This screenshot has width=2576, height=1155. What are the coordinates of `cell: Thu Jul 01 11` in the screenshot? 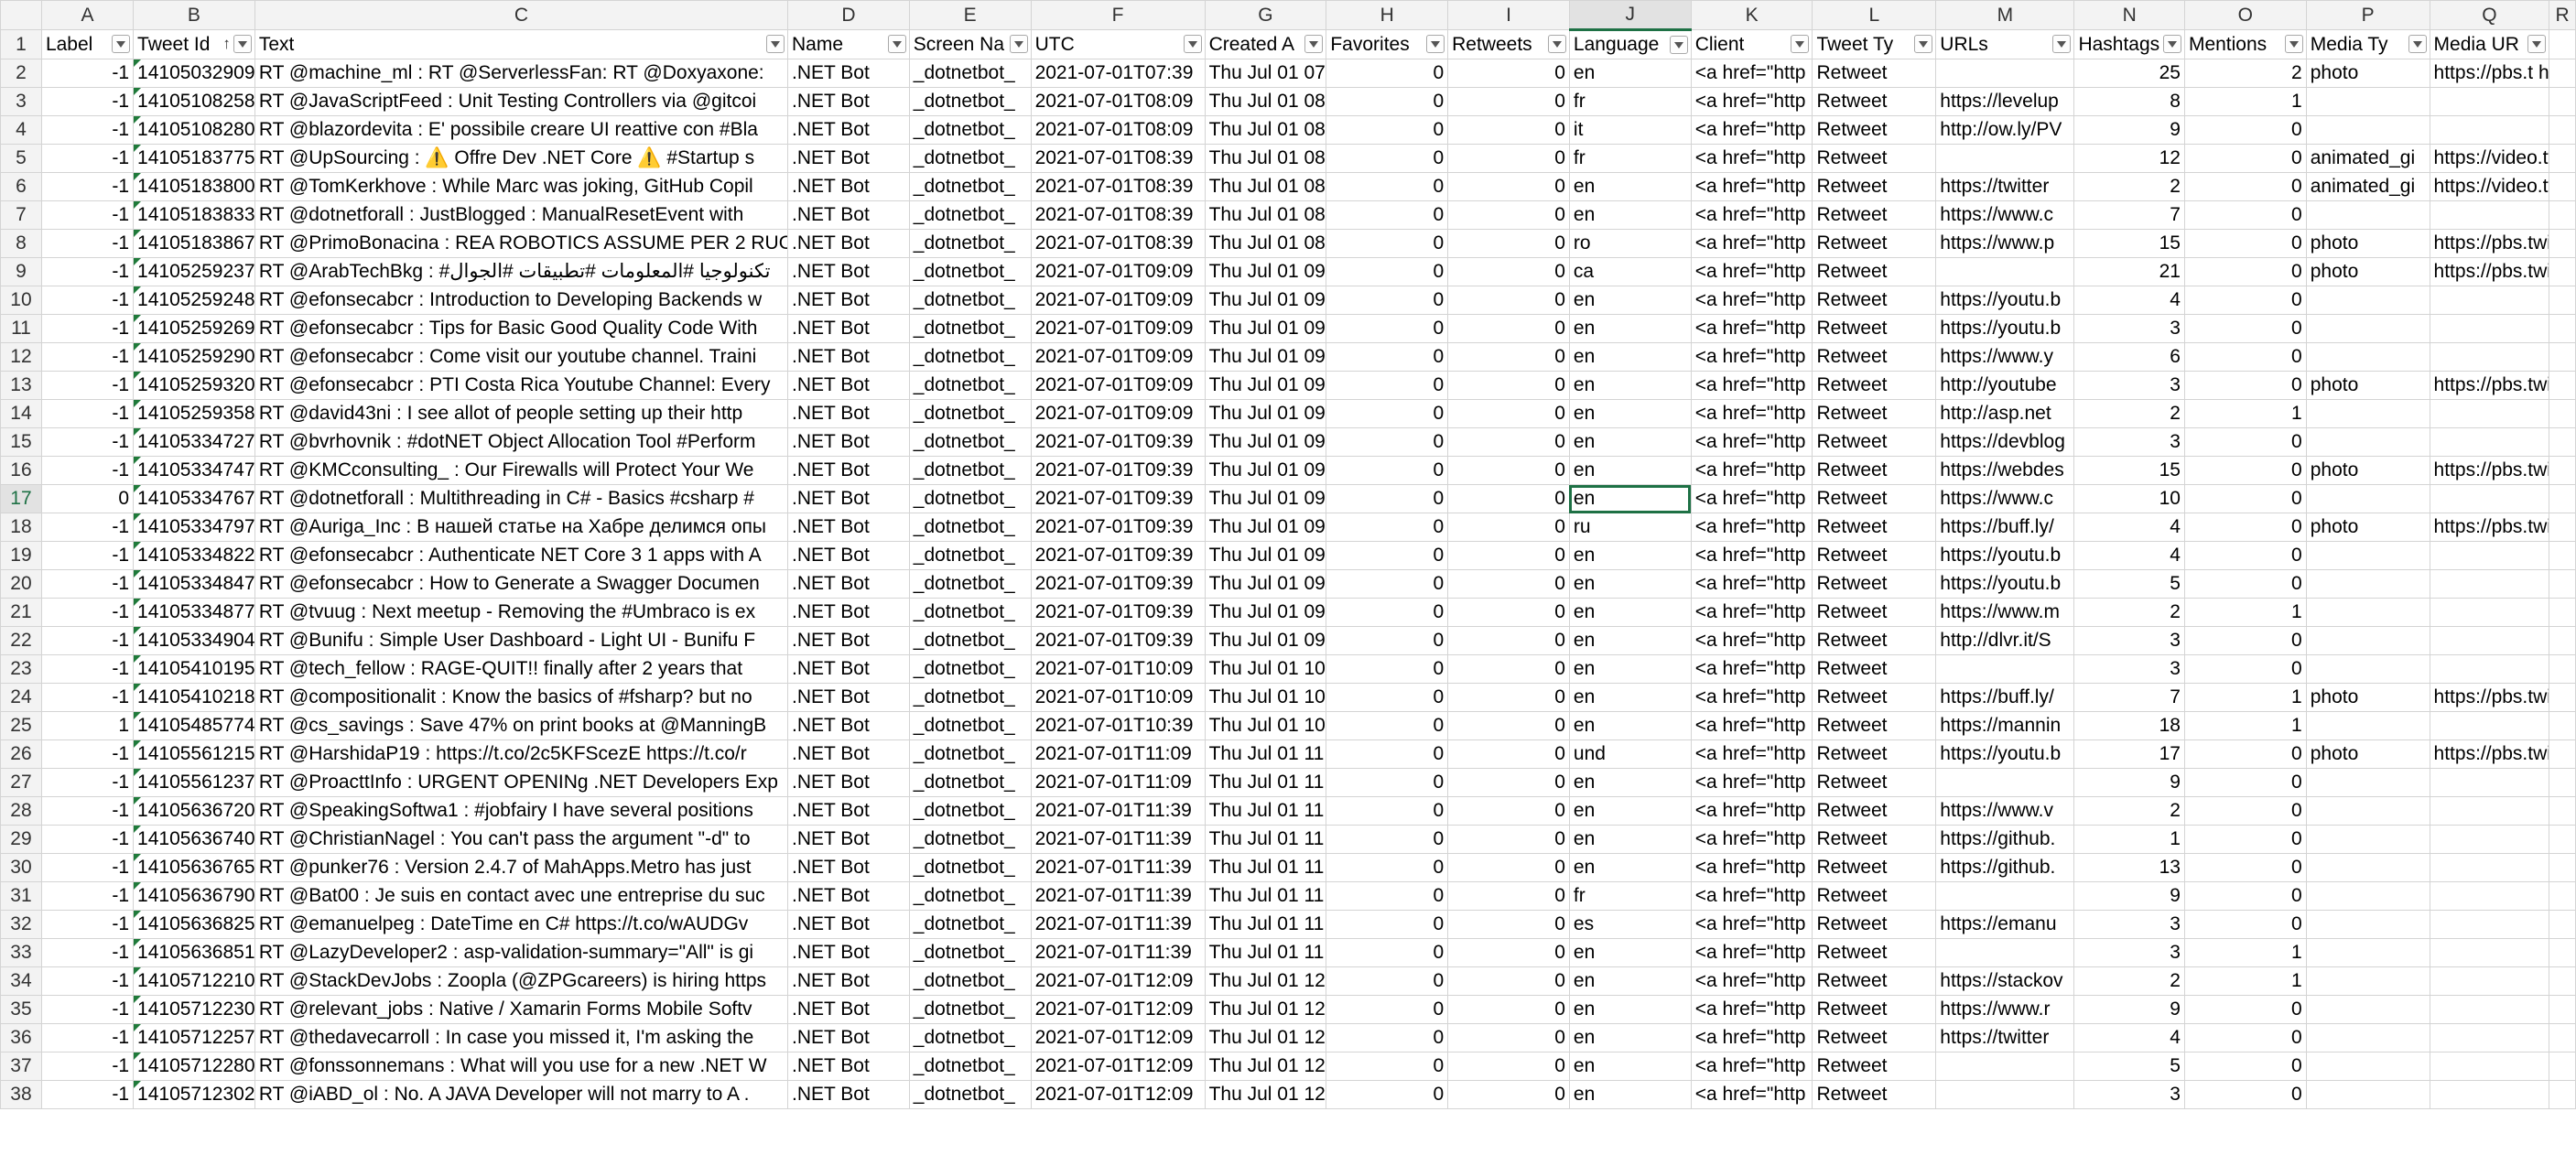 It's located at (1266, 839).